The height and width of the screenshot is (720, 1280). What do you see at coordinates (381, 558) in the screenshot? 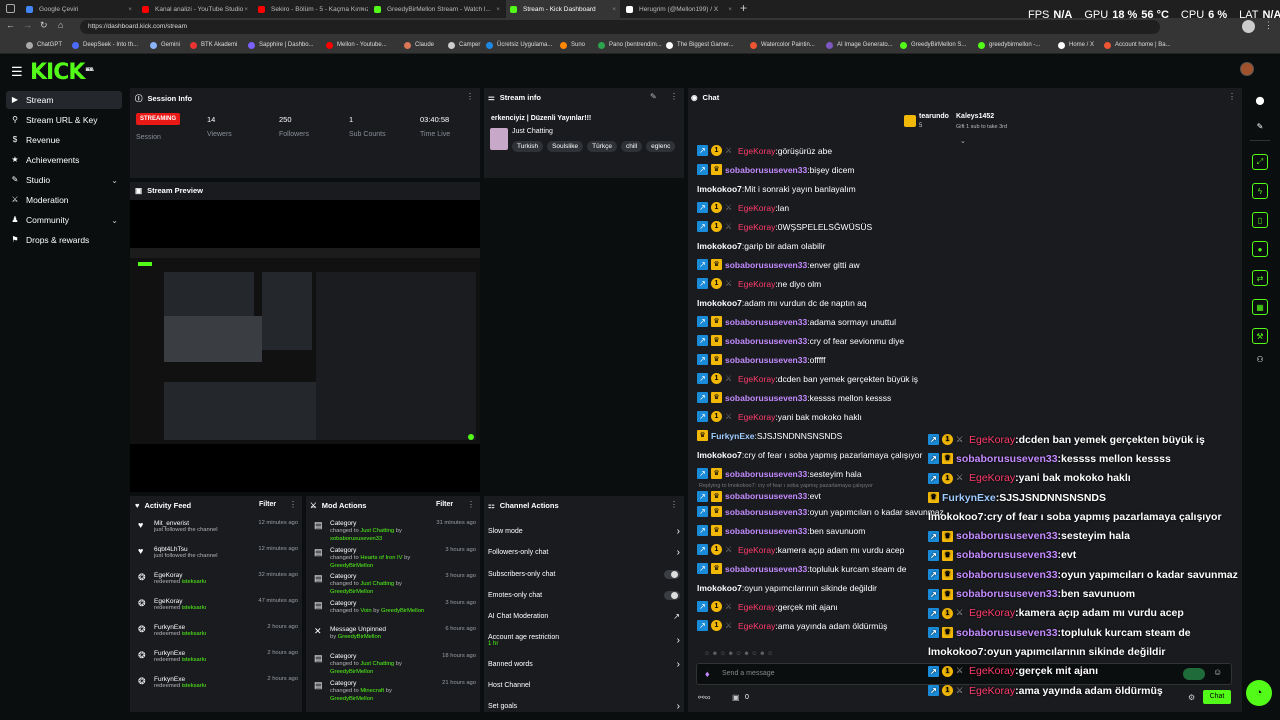
I see `mod-action-v1: Hearts of Iron IV` at bounding box center [381, 558].